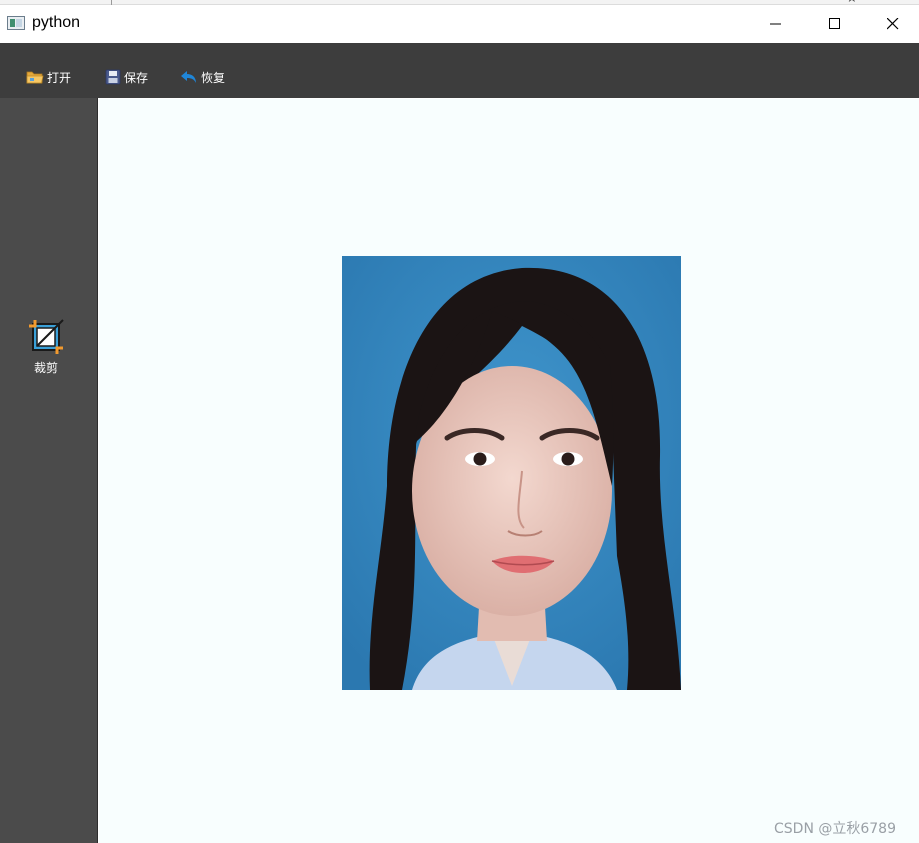  What do you see at coordinates (188, 77) in the screenshot?
I see `undo-arrow-icon` at bounding box center [188, 77].